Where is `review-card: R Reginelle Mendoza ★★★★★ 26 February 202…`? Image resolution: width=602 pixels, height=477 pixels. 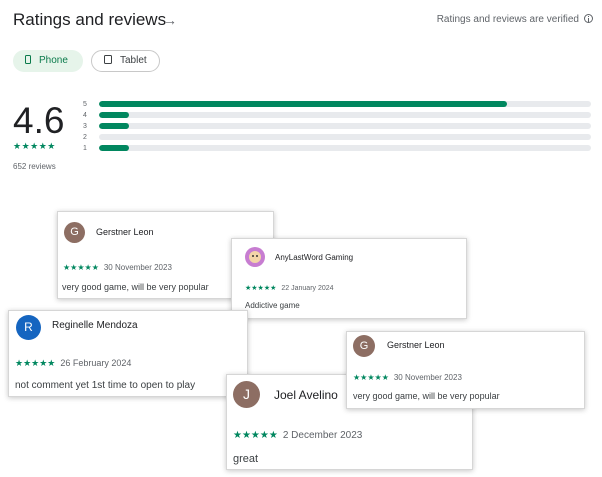 review-card: R Reginelle Mendoza ★★★★★ 26 February 202… is located at coordinates (128, 353).